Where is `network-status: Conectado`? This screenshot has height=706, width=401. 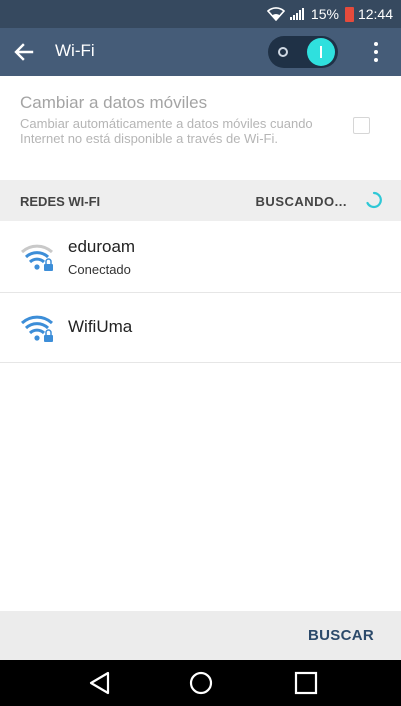 network-status: Conectado is located at coordinates (99, 269).